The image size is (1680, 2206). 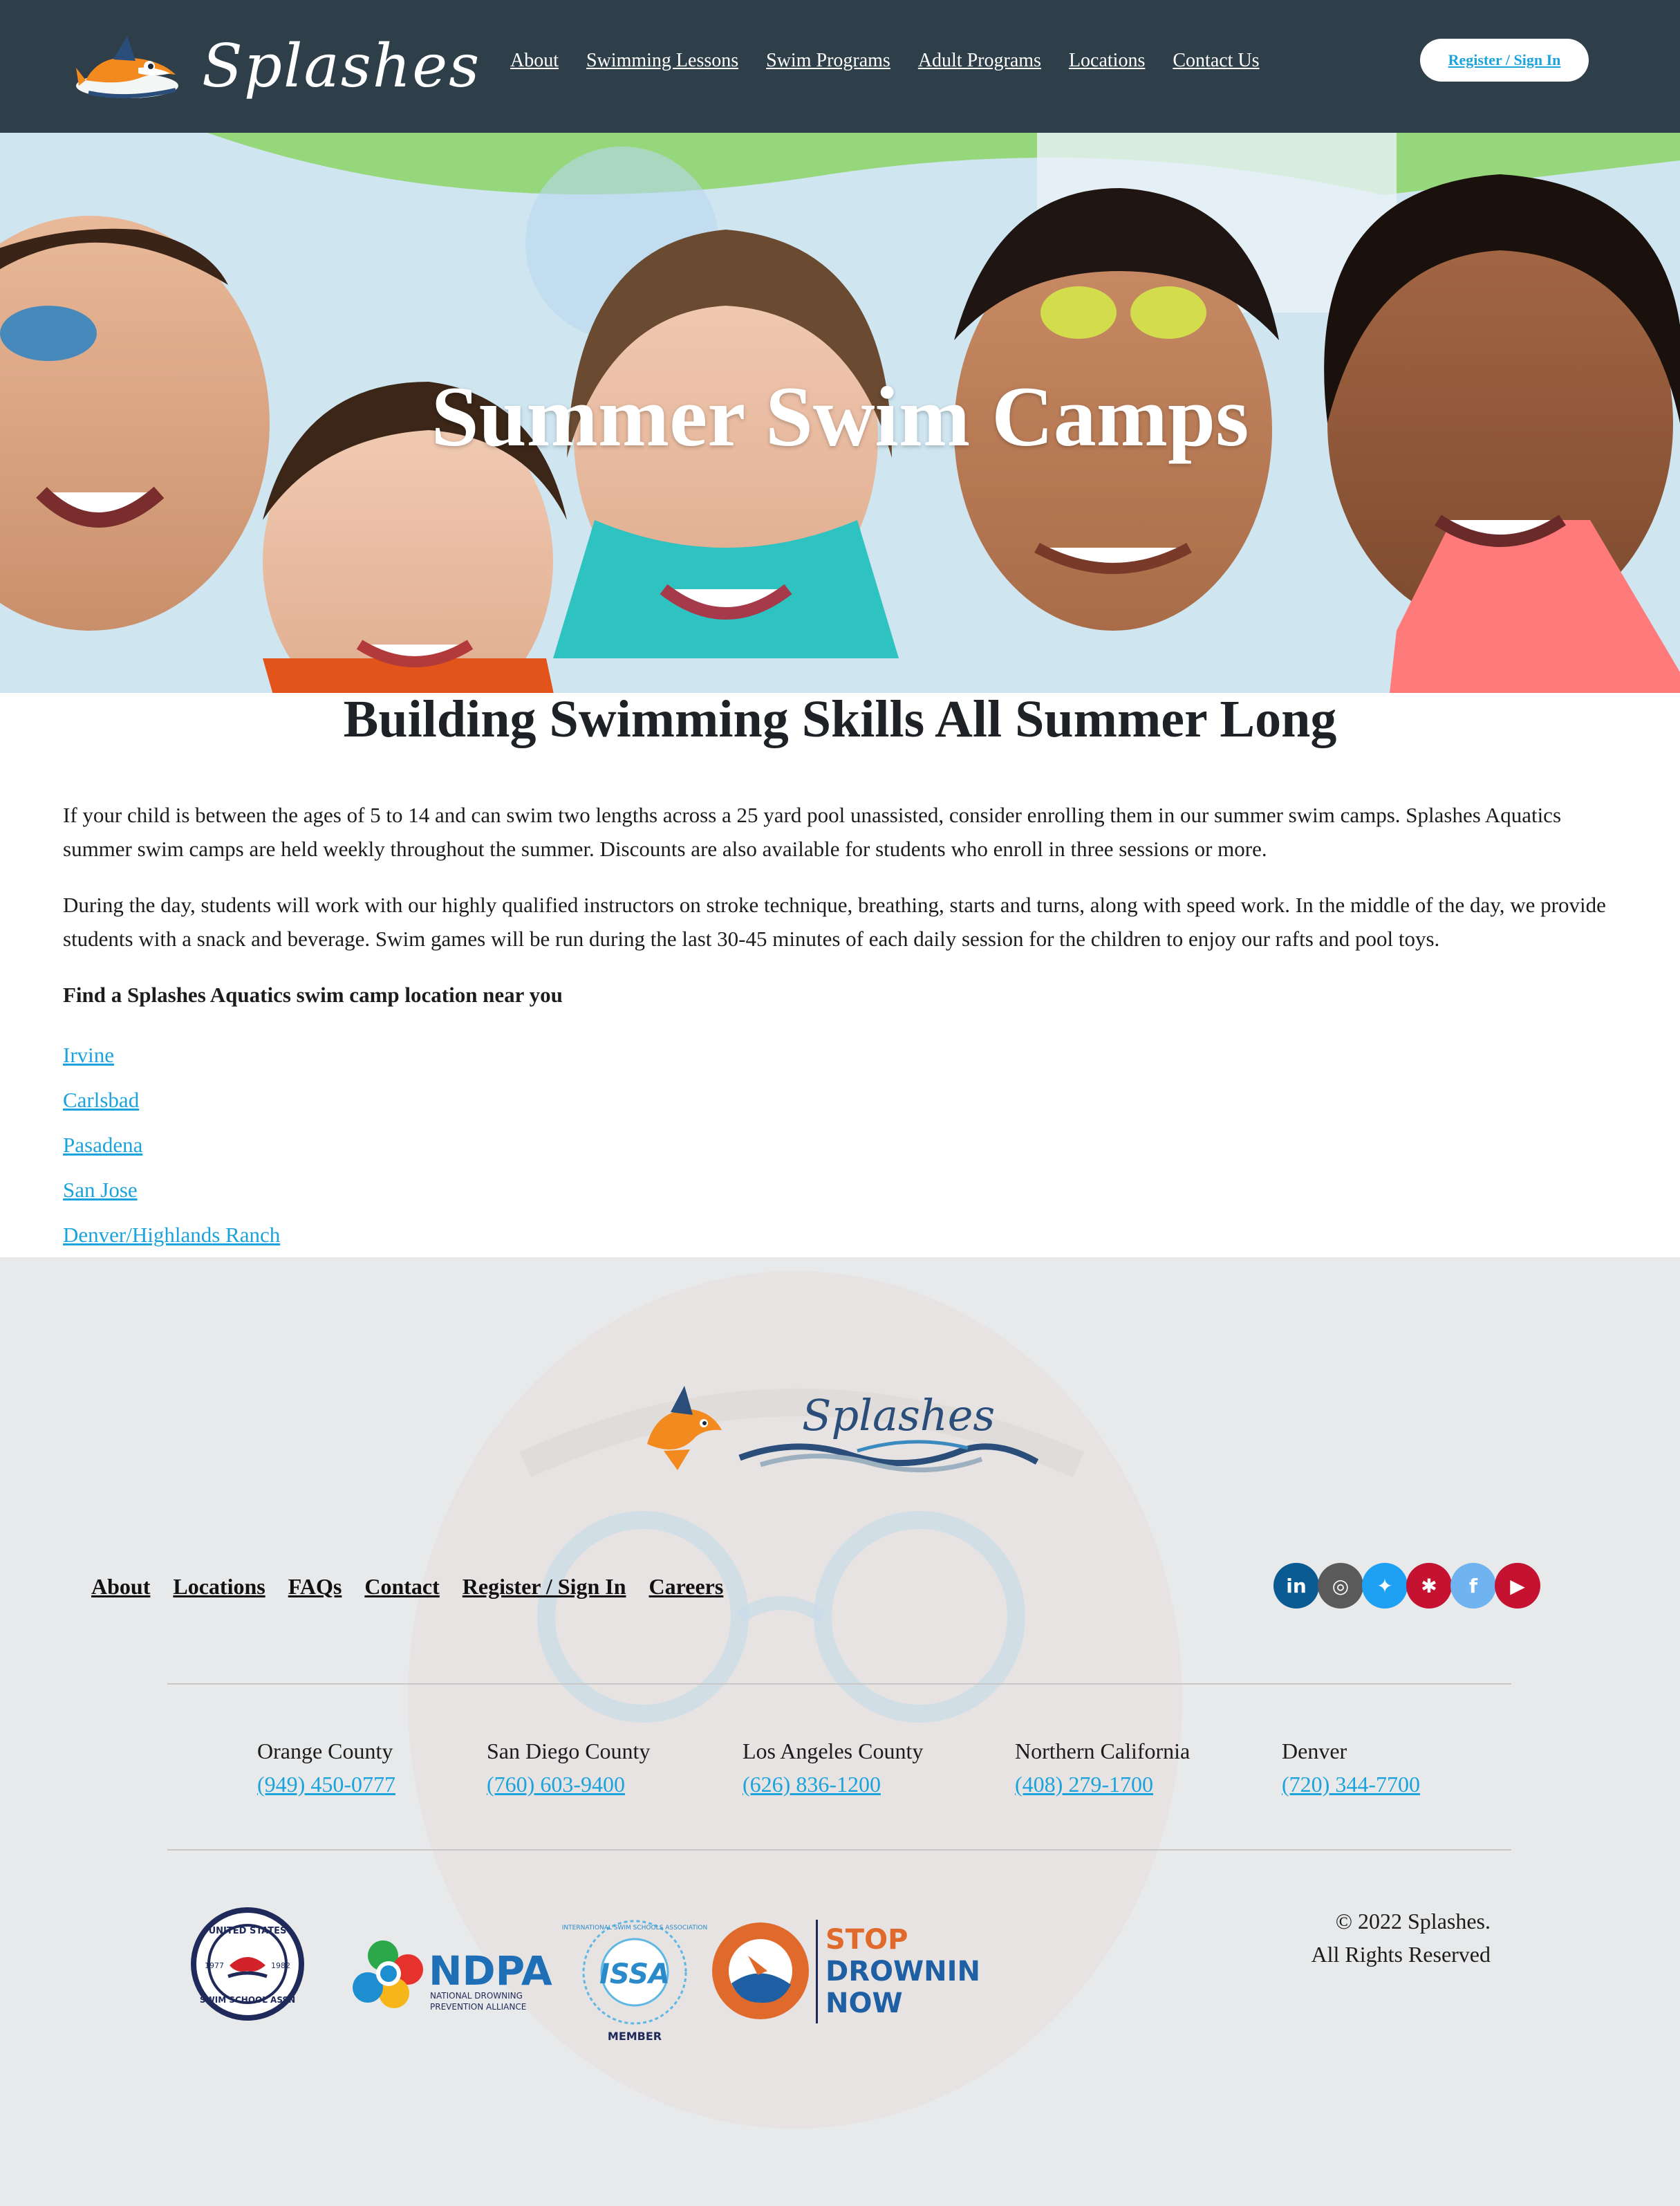 I want to click on region-denver: Denver (720) 344-7700, so click(x=1351, y=1767).